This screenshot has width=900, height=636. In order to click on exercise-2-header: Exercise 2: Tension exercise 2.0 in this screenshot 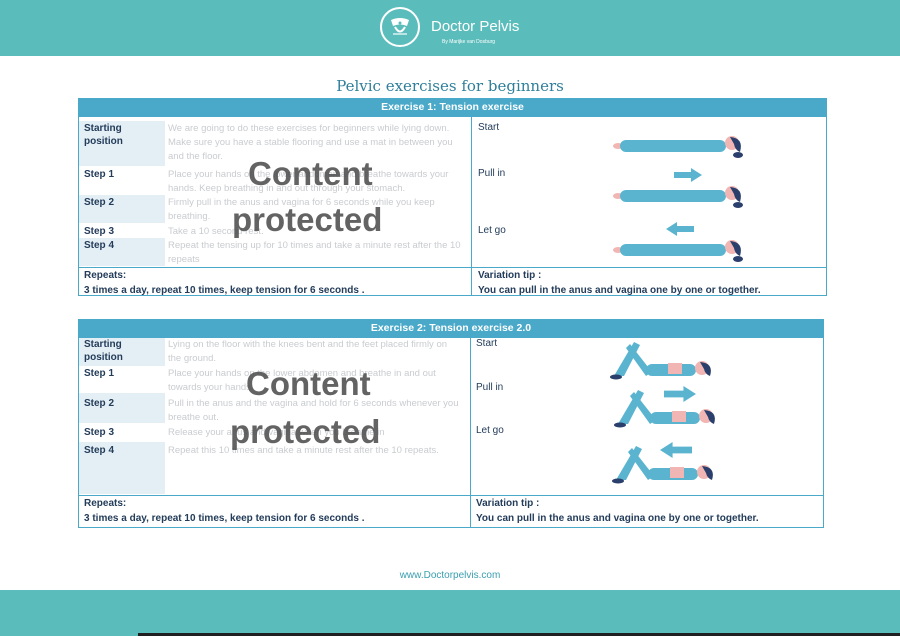, I will do `click(451, 328)`.